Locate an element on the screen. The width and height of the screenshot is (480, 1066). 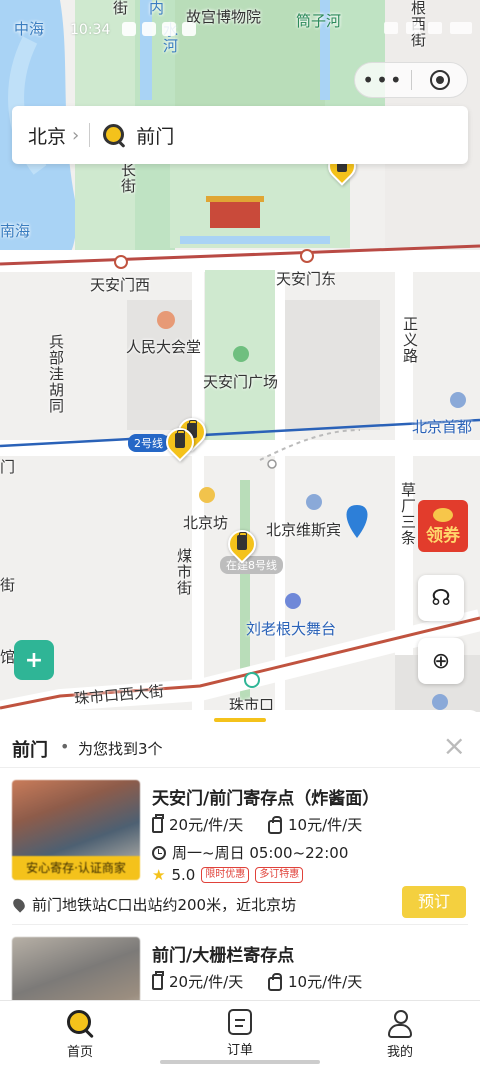
store-name: 天安门/前门寄存点（炸酱面） is located at coordinates (266, 799).